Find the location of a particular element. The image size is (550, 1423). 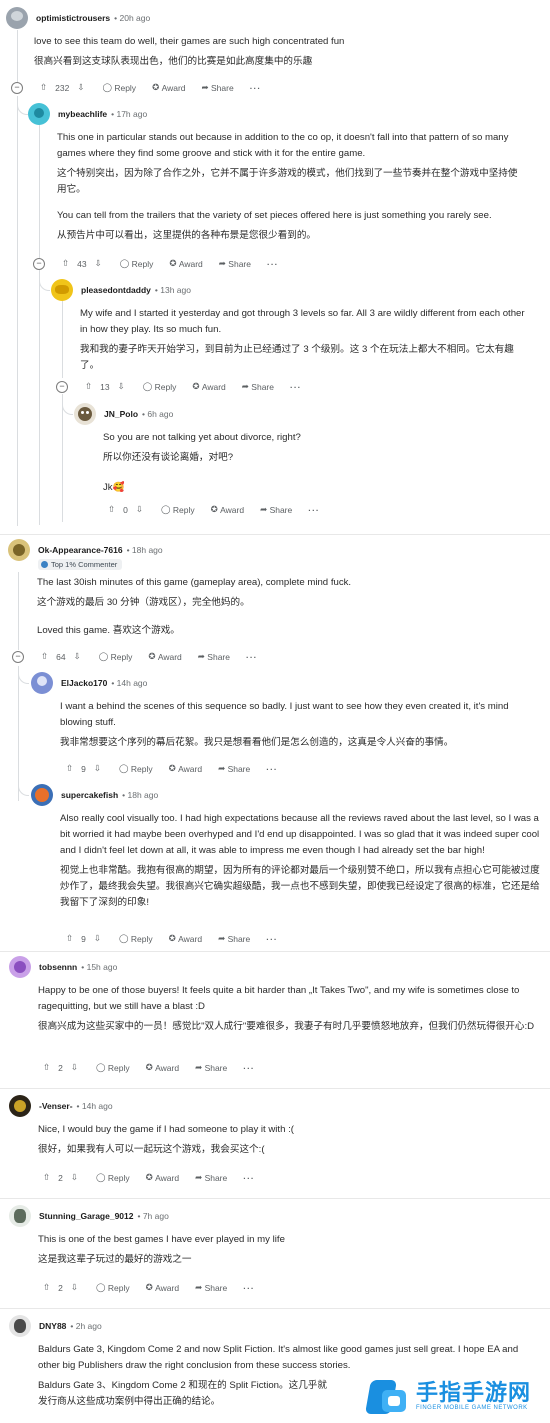

username: ElJacko170 is located at coordinates (84, 683).